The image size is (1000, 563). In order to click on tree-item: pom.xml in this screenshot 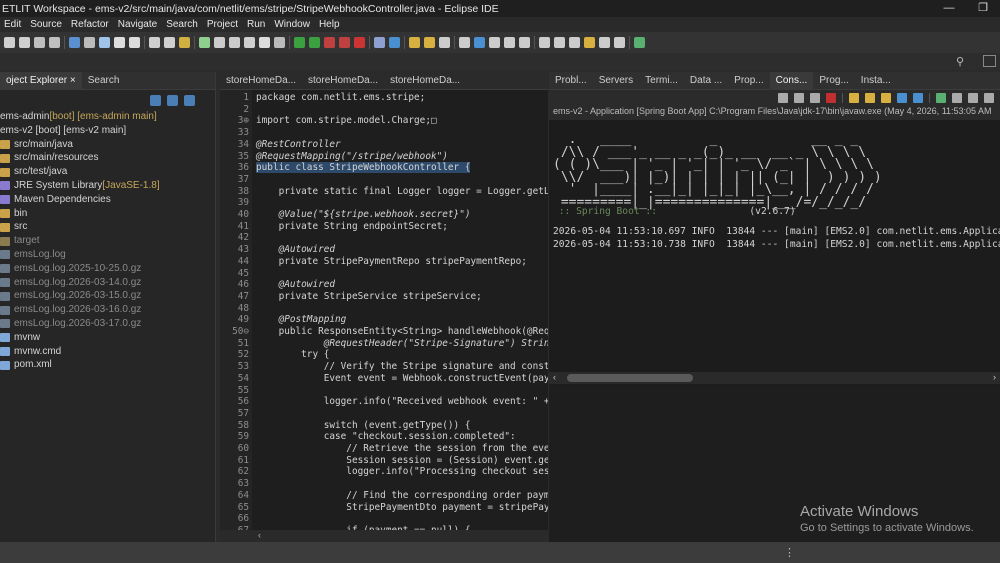, I will do `click(107, 365)`.